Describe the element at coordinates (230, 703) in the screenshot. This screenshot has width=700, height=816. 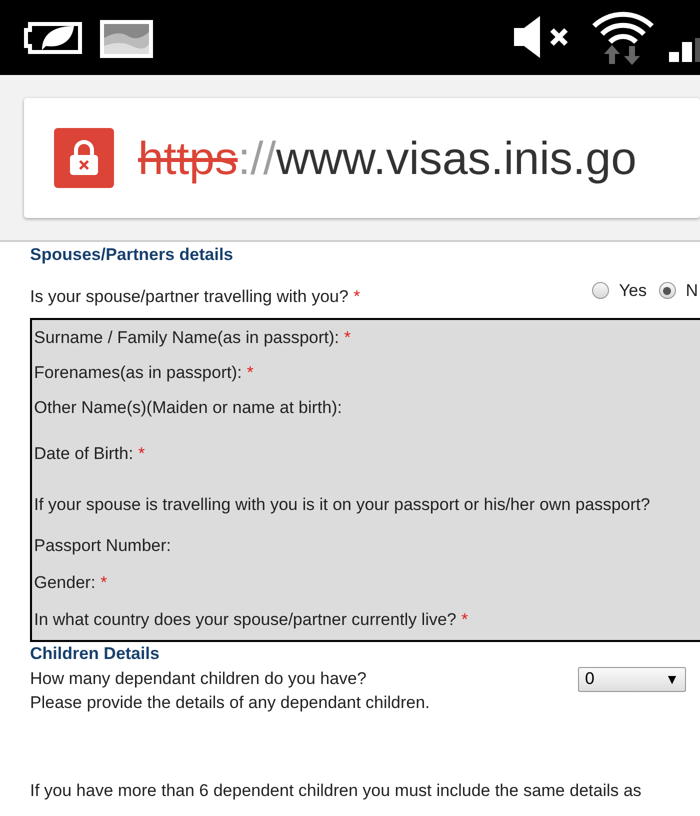
I see `instruction-text: Please provide the details of any dependant children.` at that location.